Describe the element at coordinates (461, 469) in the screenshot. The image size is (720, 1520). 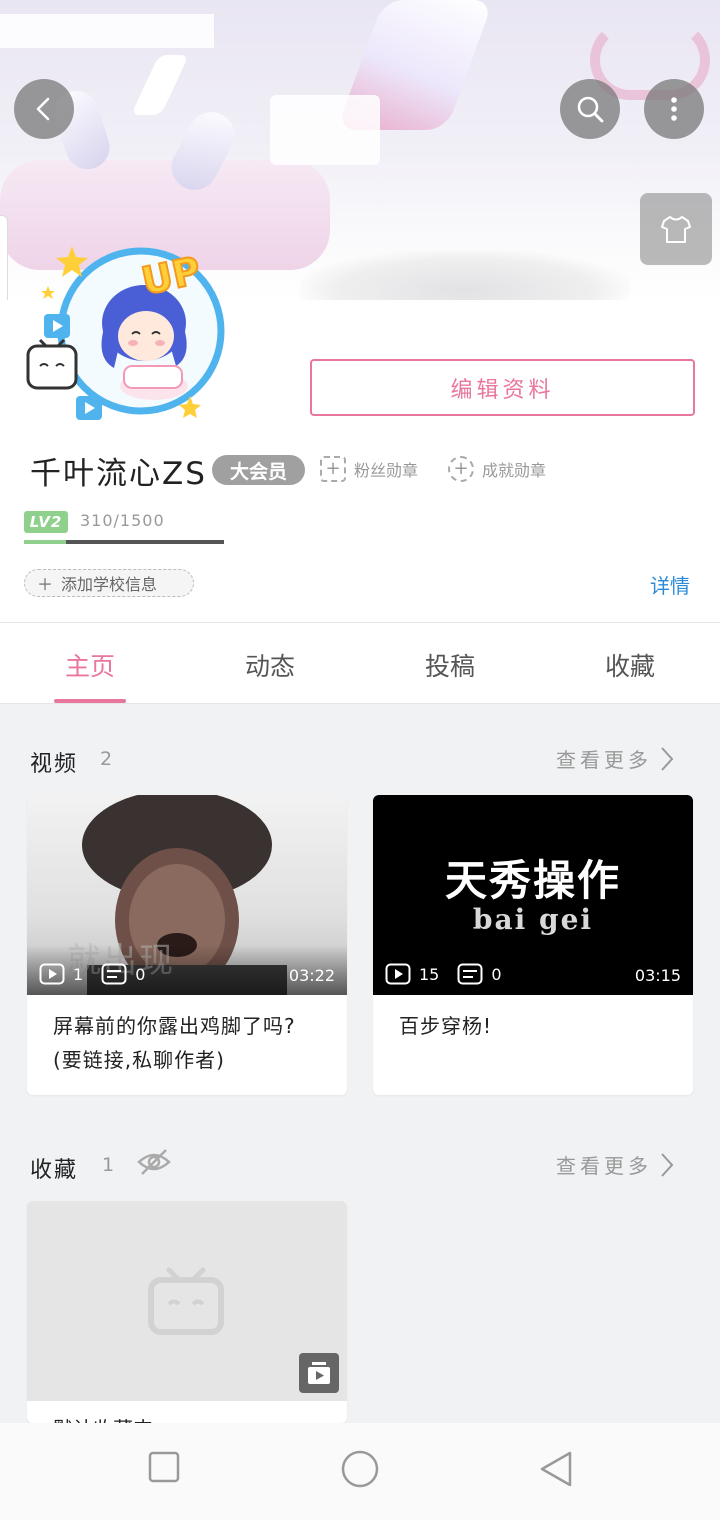
I see `add-achievement-icon: +` at that location.